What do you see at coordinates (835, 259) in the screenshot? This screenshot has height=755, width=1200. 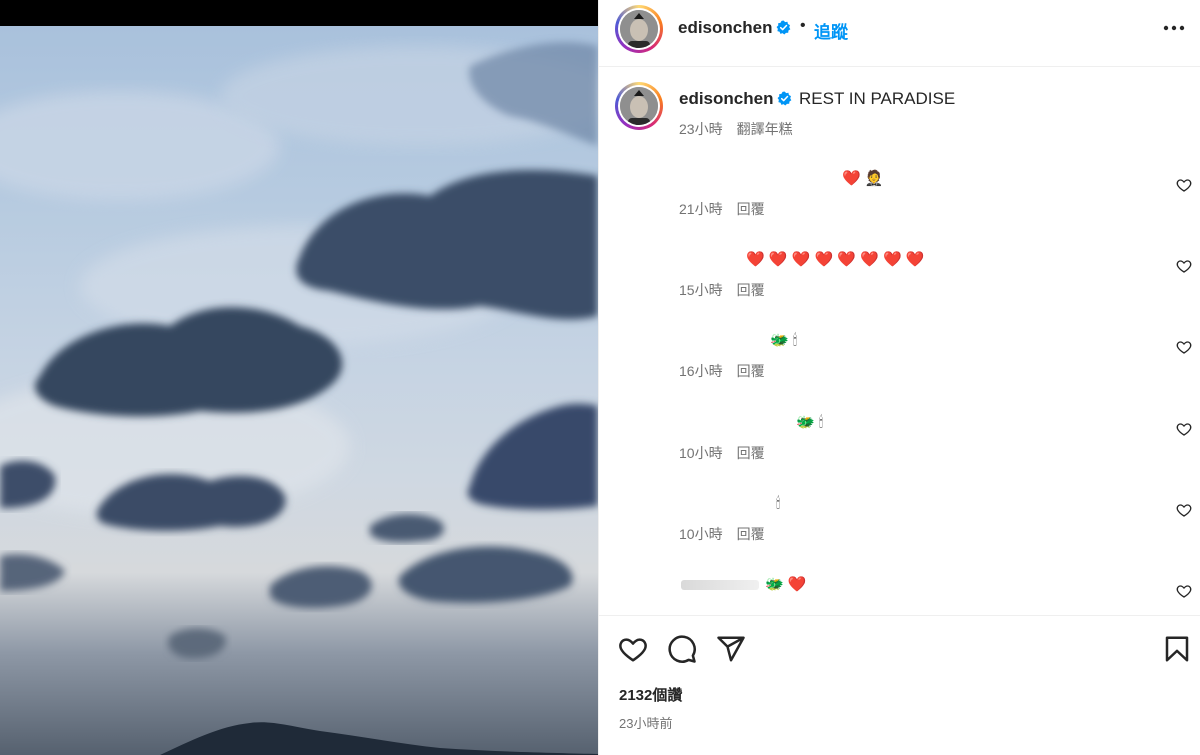 I see `comment-text: ❤️ ❤️ ❤️ ❤️ ❤️ ❤️ ❤️ ❤️` at bounding box center [835, 259].